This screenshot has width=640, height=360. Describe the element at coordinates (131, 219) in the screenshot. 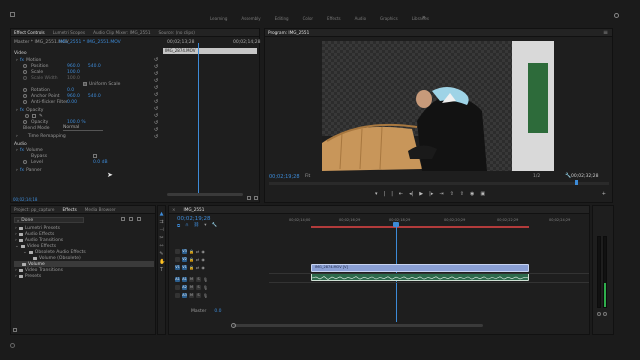

I see `32bit-filter-icon` at that location.